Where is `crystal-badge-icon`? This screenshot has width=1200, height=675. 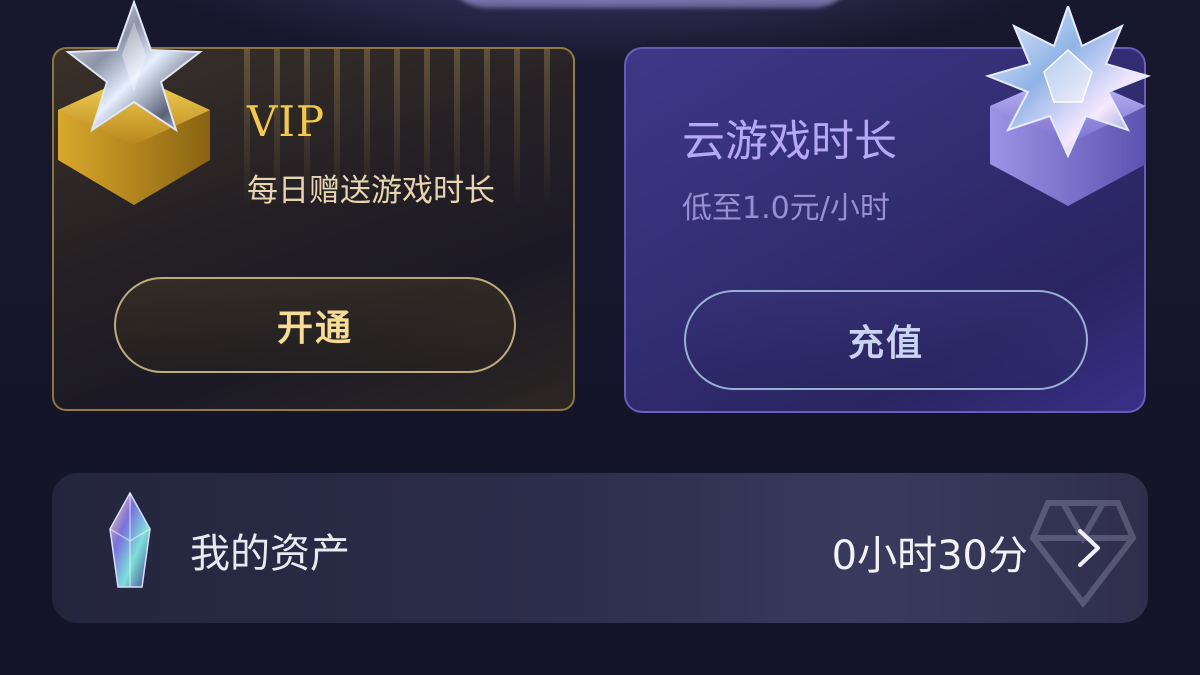 crystal-badge-icon is located at coordinates (1068, 106).